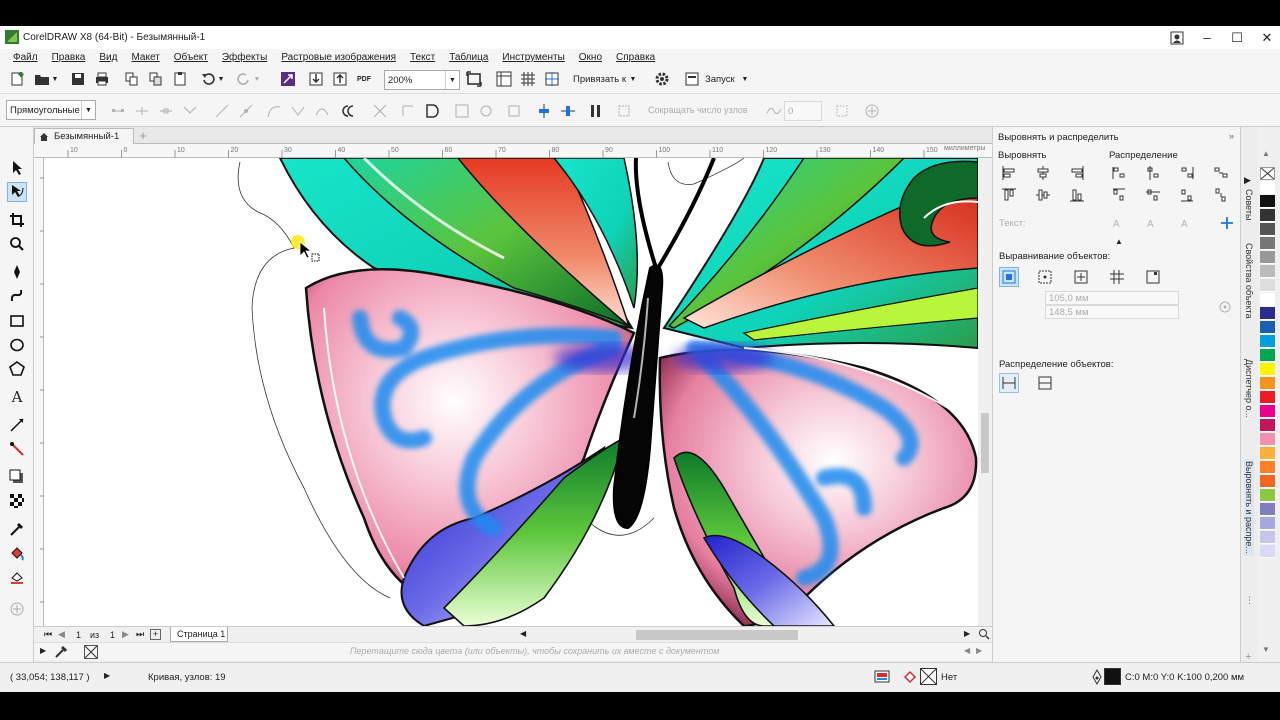 Image resolution: width=1280 pixels, height=720 pixels. I want to click on copy-icon, so click(156, 79).